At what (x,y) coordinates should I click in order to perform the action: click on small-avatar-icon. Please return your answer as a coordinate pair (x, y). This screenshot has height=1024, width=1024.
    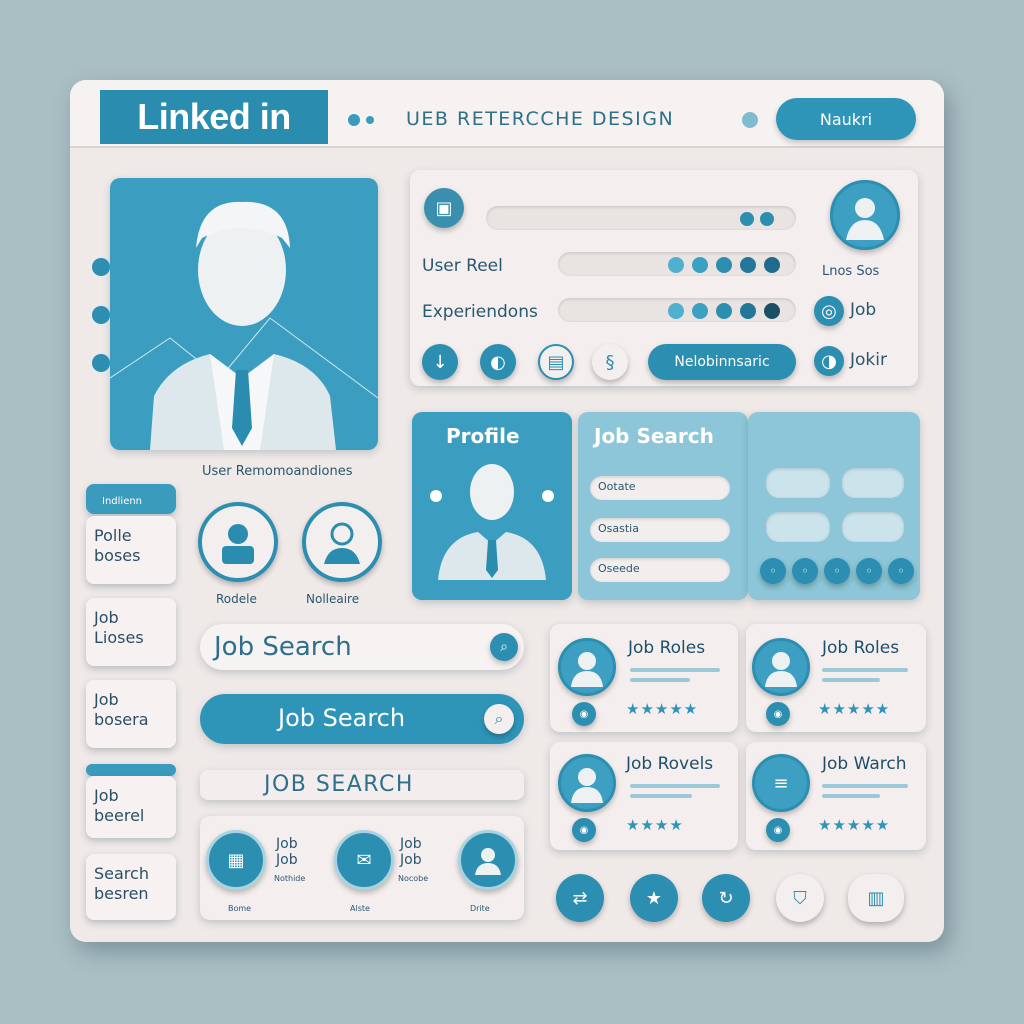
    Looking at the image, I should click on (865, 215).